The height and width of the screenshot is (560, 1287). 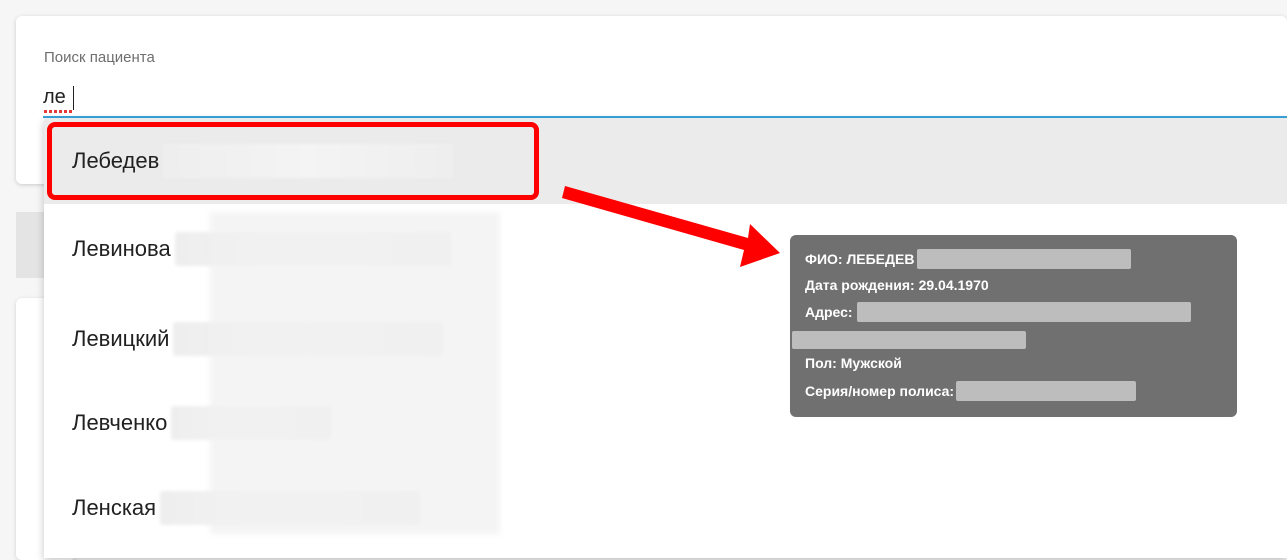 What do you see at coordinates (1024, 259) in the screenshot?
I see `redacted-fio` at bounding box center [1024, 259].